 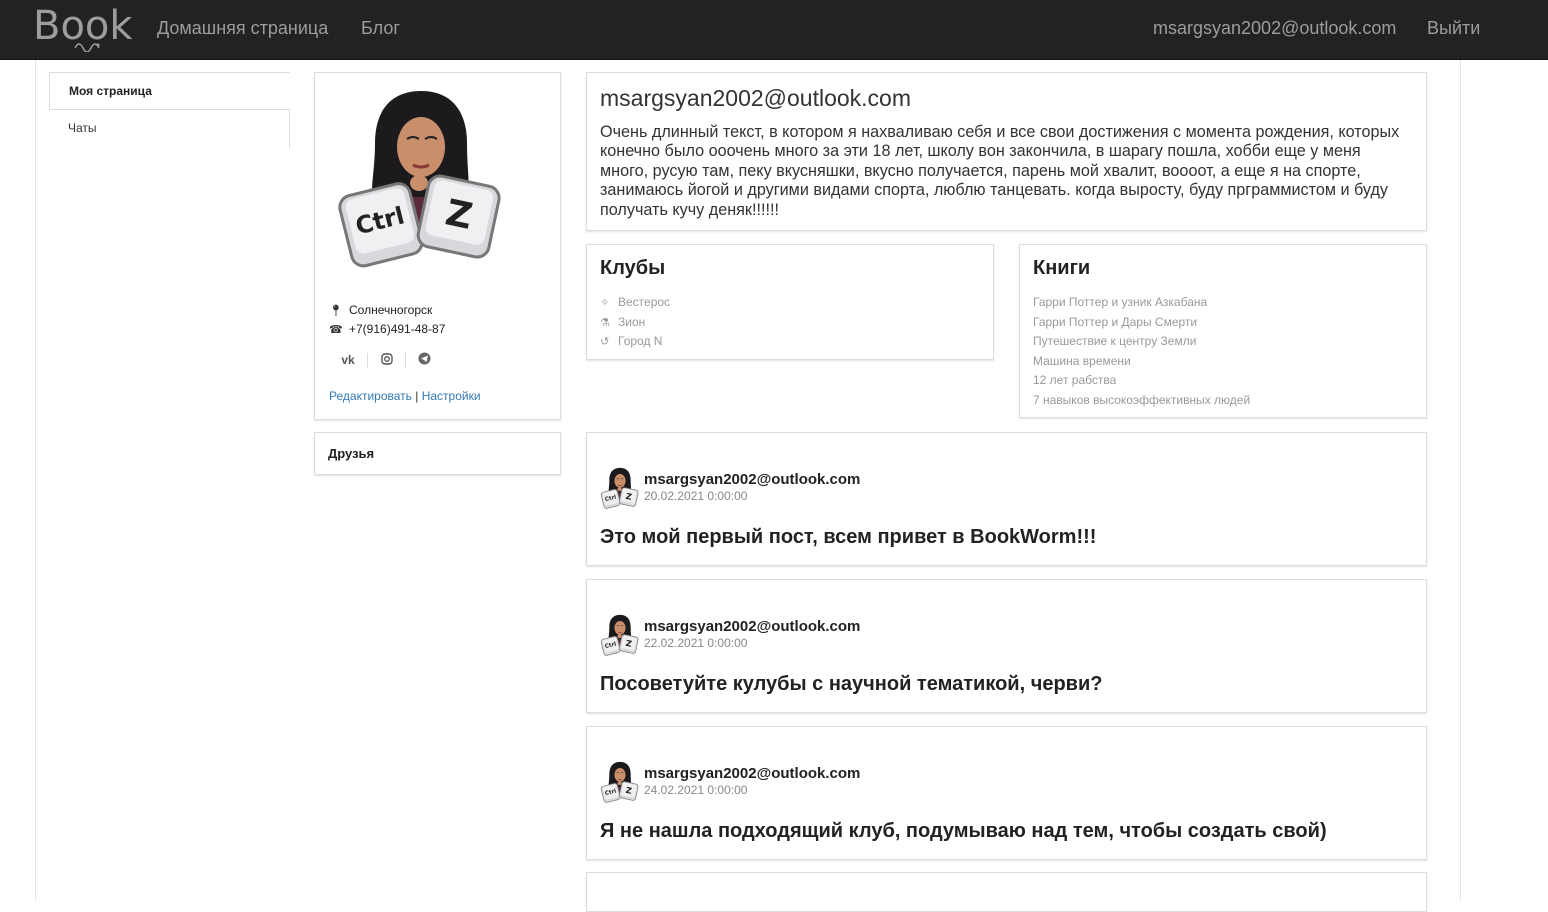 I want to click on club-item: ↺ Город N, so click(x=635, y=342).